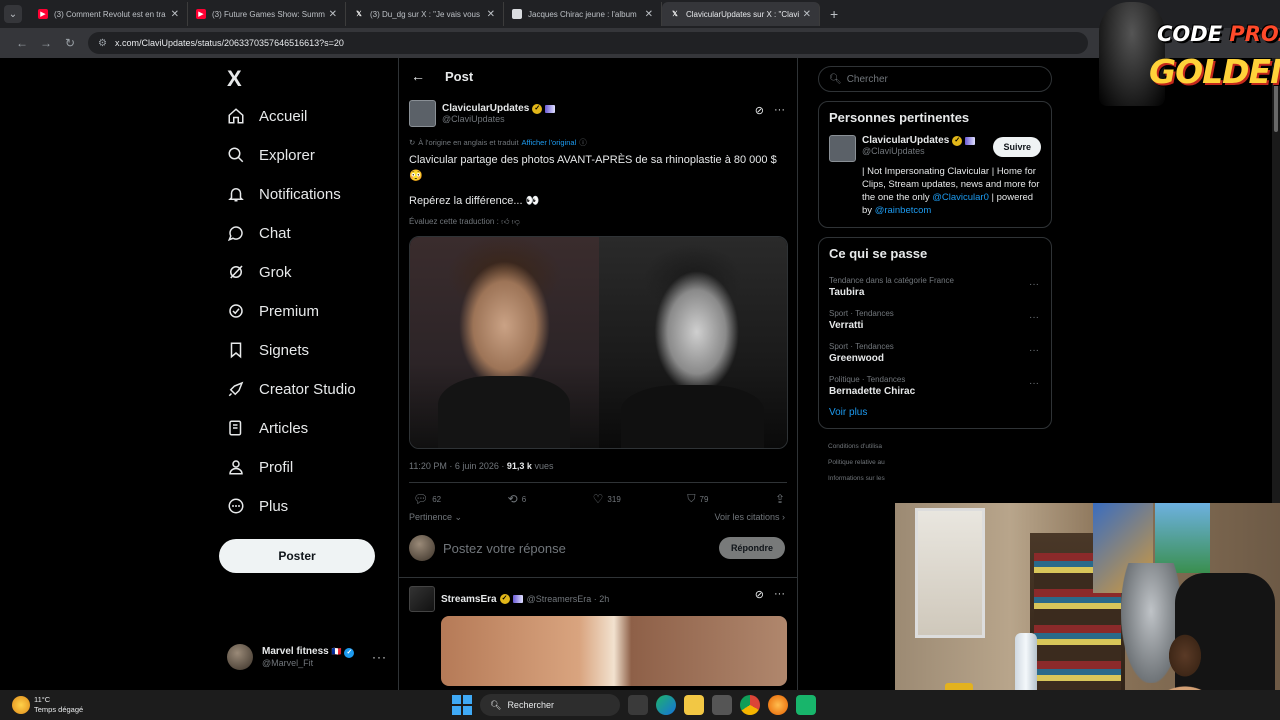  I want to click on reply-post: StreamsEra ✓ @StreamersEra · 2h ⊘ ···, so click(598, 595).